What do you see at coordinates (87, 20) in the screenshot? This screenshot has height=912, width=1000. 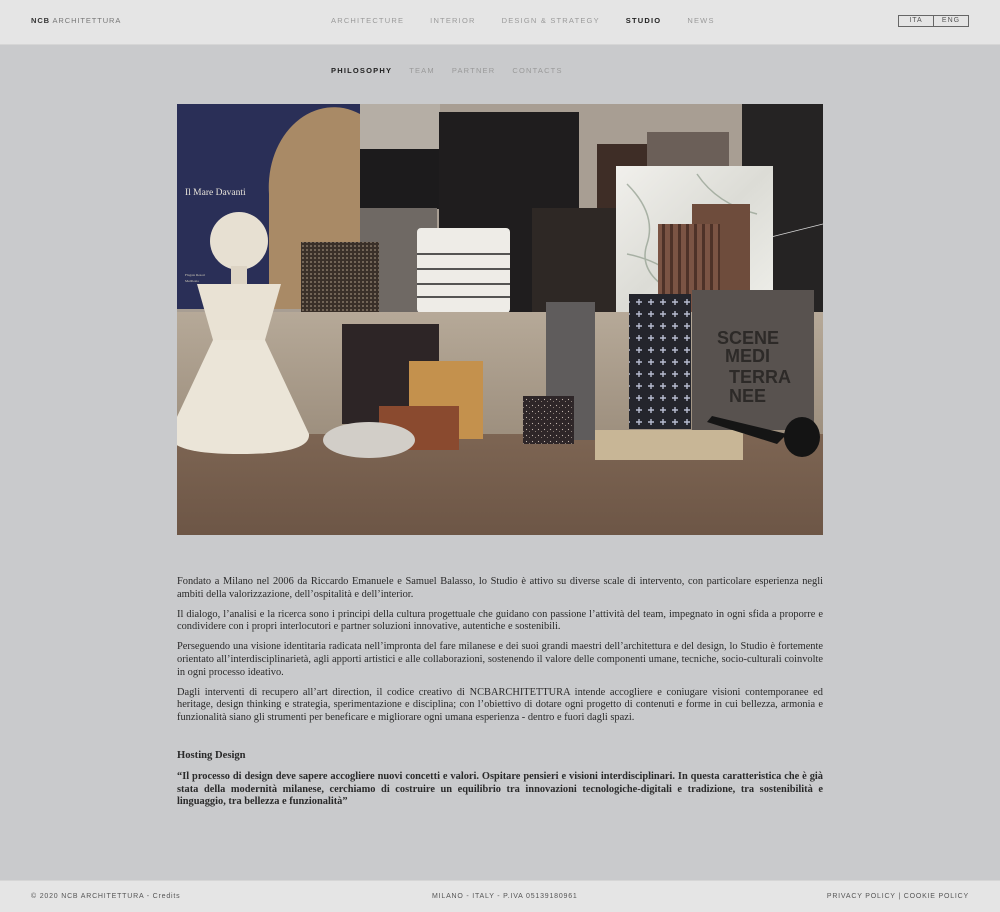 I see `brand-rest: ARCHITETTURA` at bounding box center [87, 20].